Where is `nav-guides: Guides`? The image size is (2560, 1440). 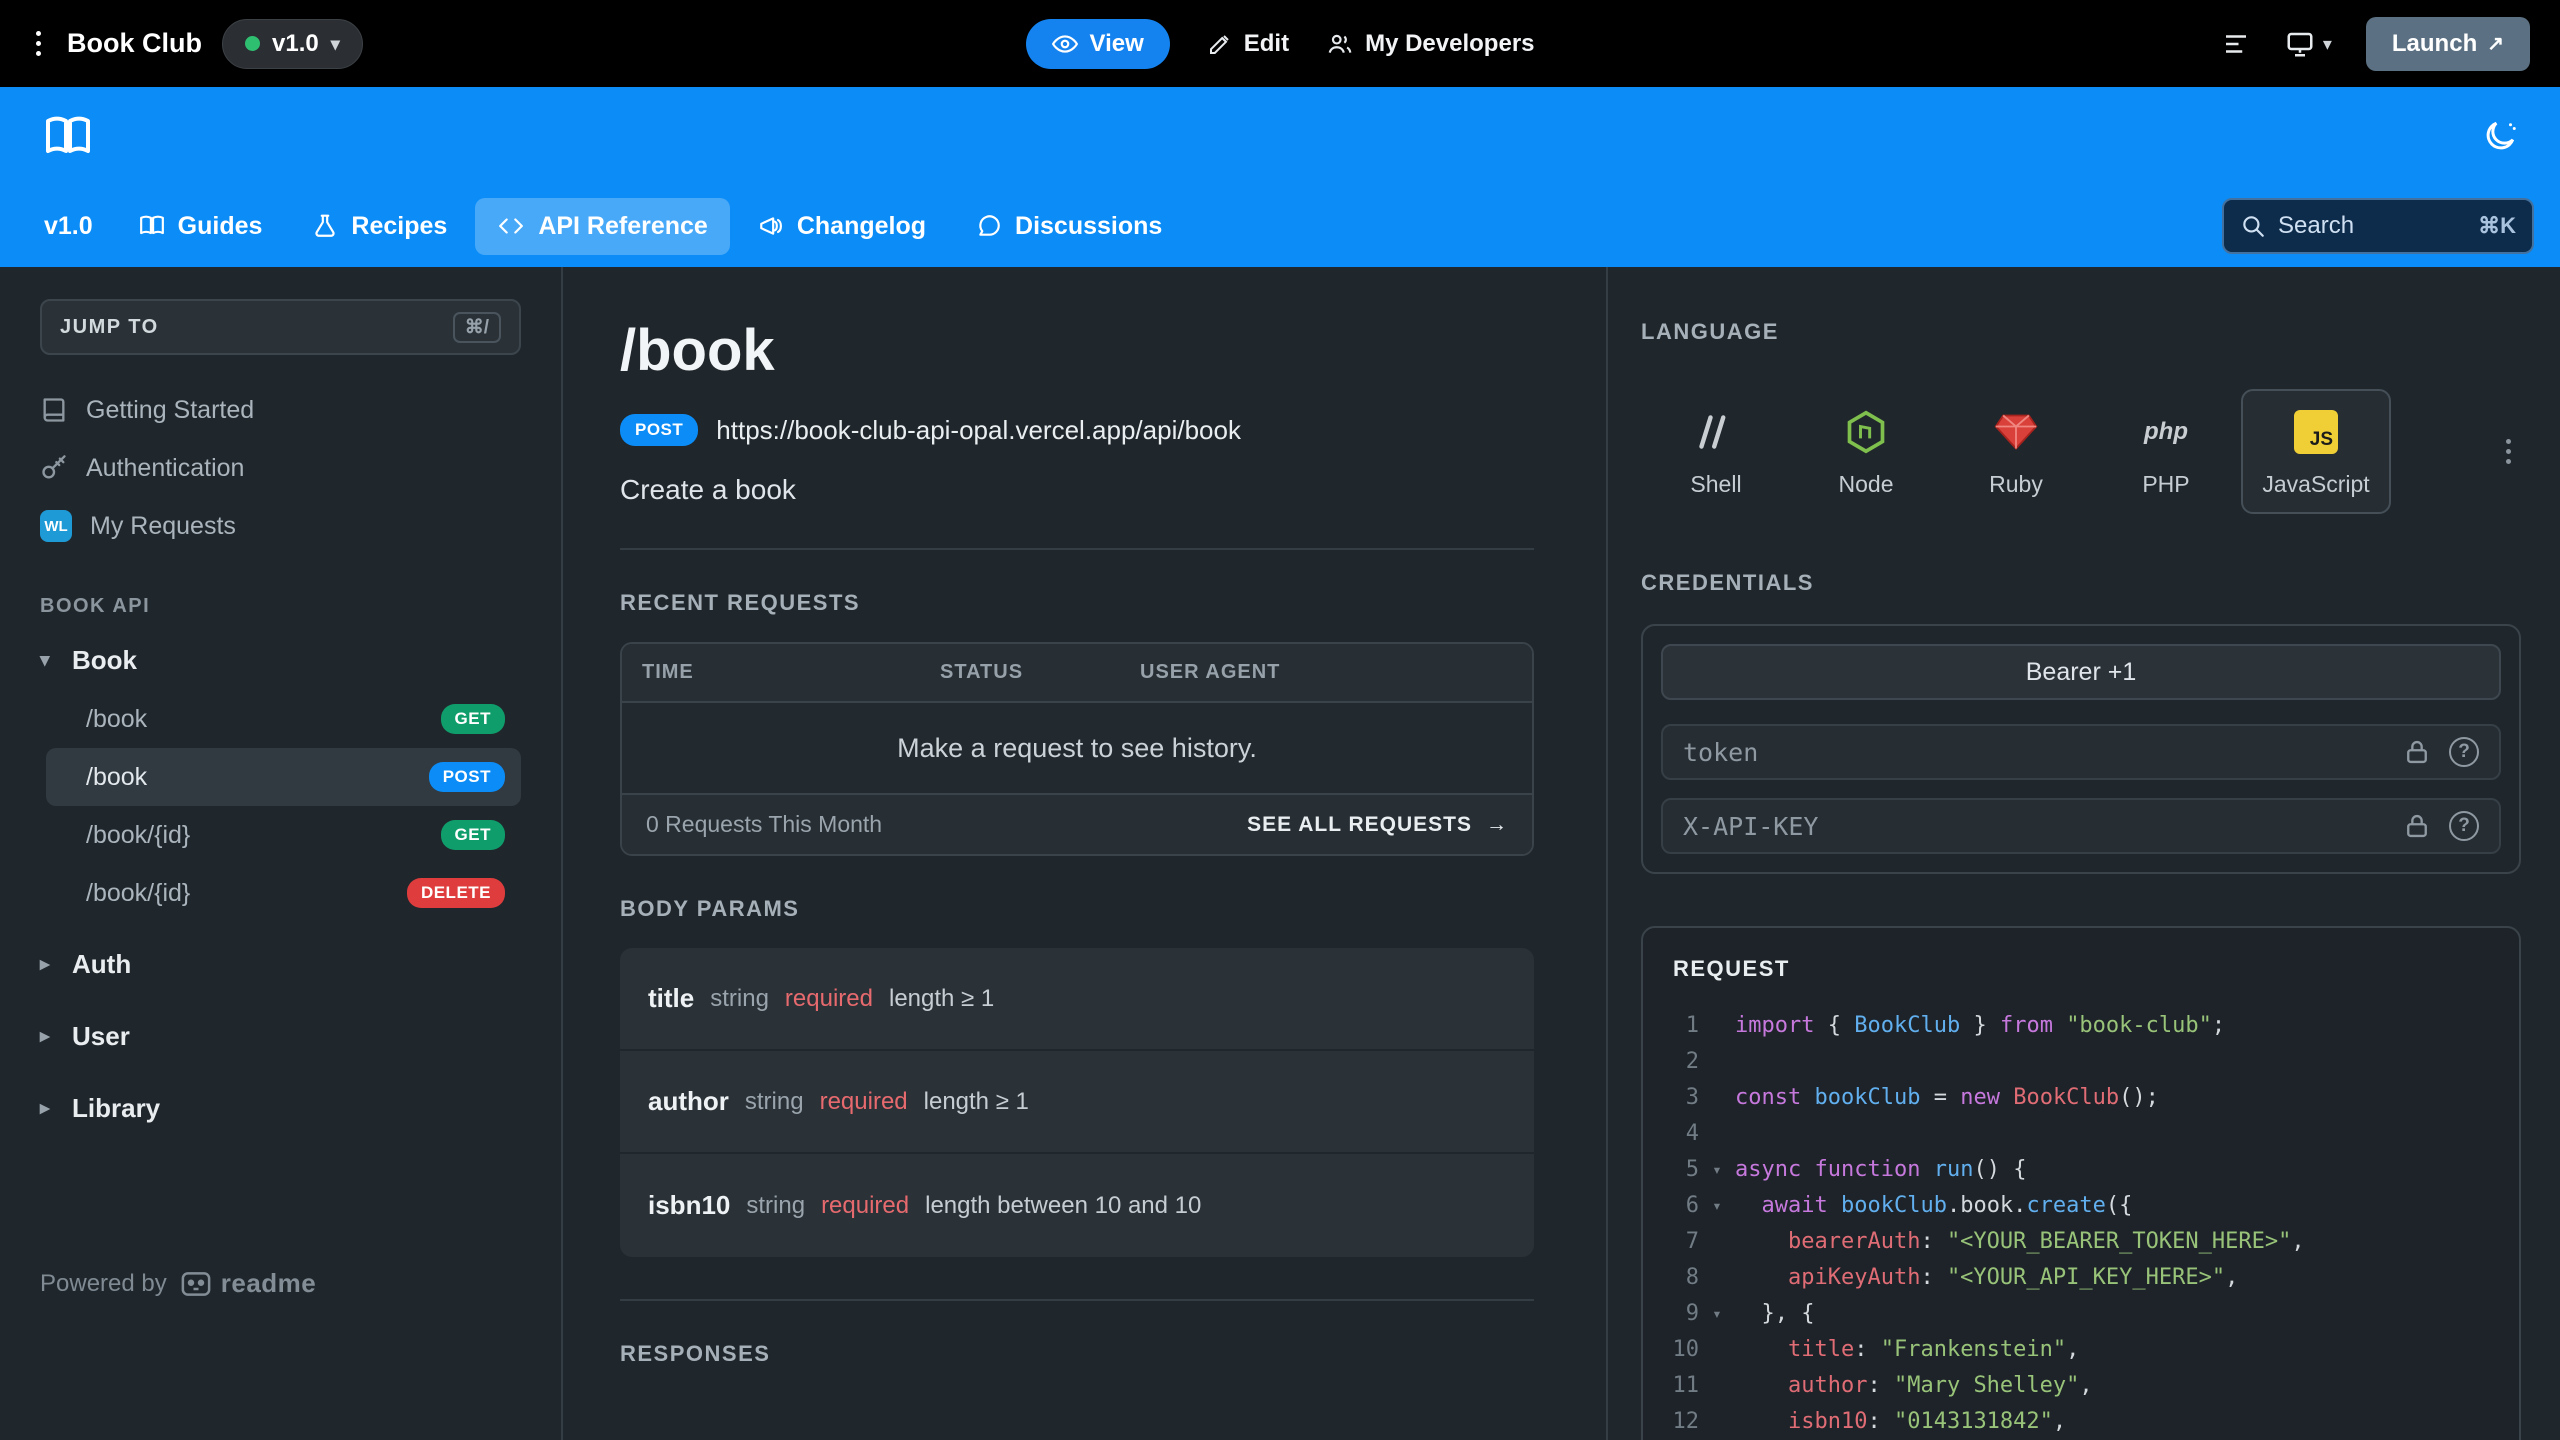
nav-guides: Guides is located at coordinates (201, 226).